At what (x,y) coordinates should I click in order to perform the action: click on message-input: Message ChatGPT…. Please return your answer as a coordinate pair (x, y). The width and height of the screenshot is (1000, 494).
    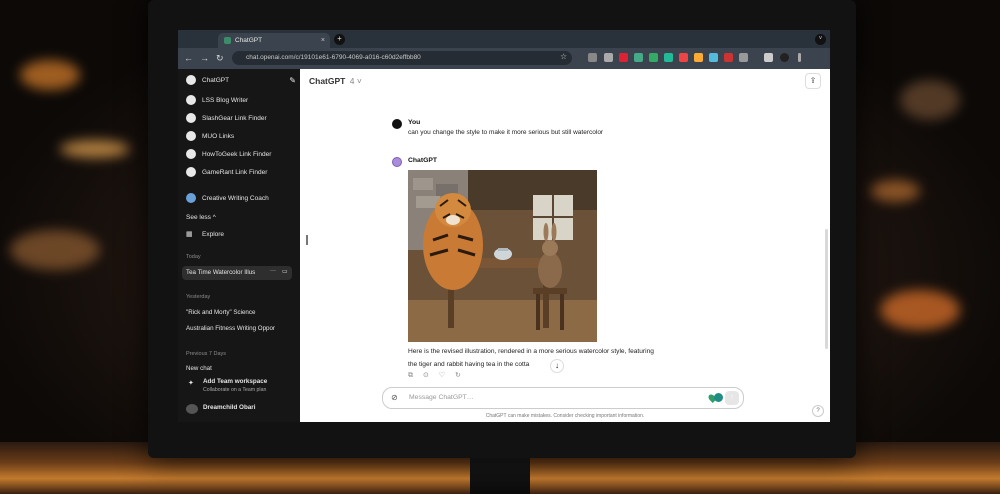
    Looking at the image, I should click on (441, 397).